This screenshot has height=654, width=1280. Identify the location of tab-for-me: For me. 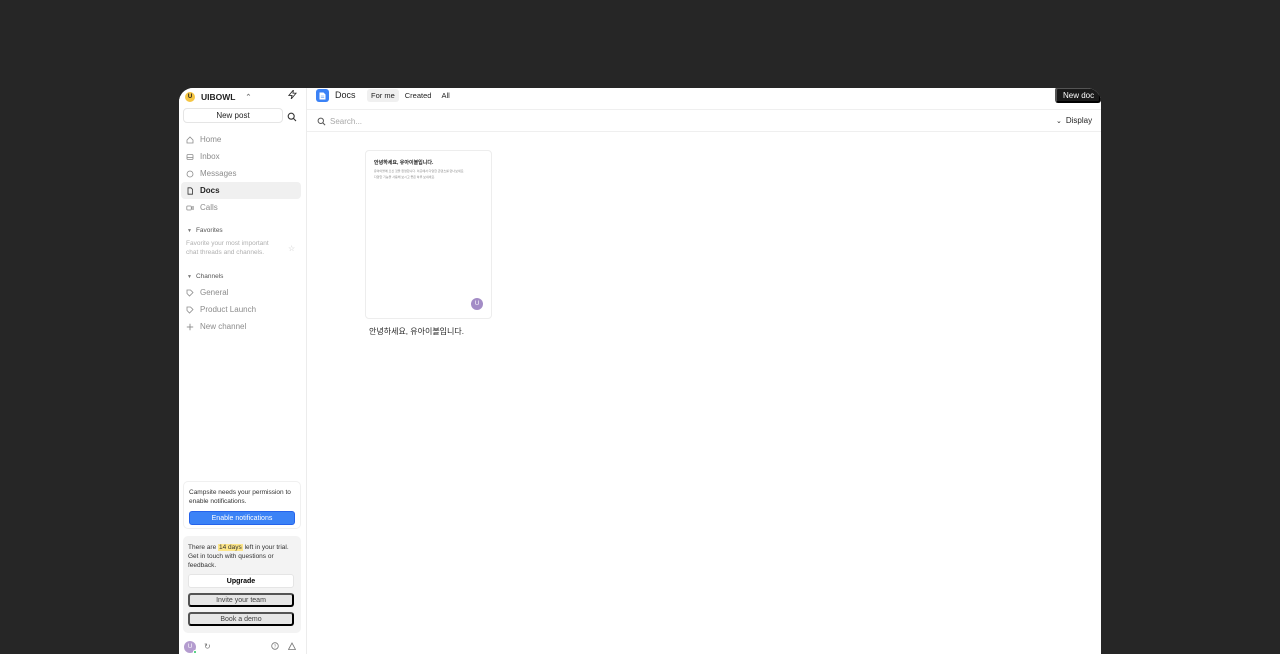
(383, 95).